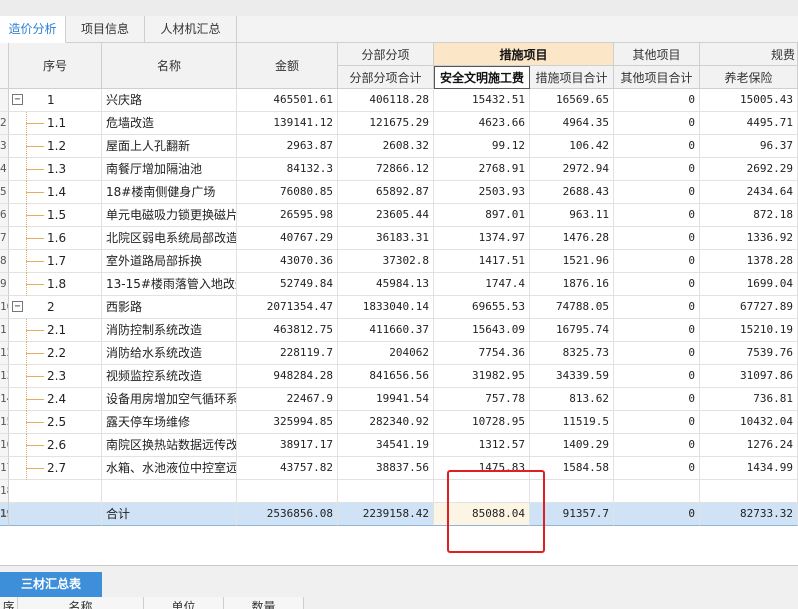 Image resolution: width=798 pixels, height=609 pixels. What do you see at coordinates (386, 468) in the screenshot?
I see `cell-fenbu-total: 38837.56` at bounding box center [386, 468].